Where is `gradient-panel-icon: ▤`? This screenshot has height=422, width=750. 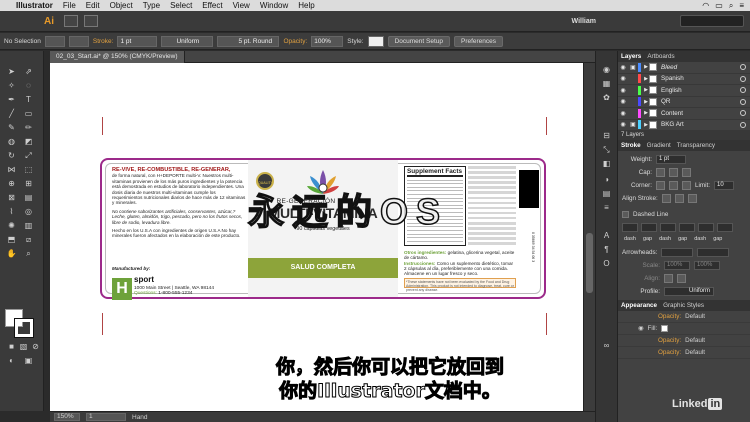 gradient-panel-icon: ▤ is located at coordinates (606, 194).